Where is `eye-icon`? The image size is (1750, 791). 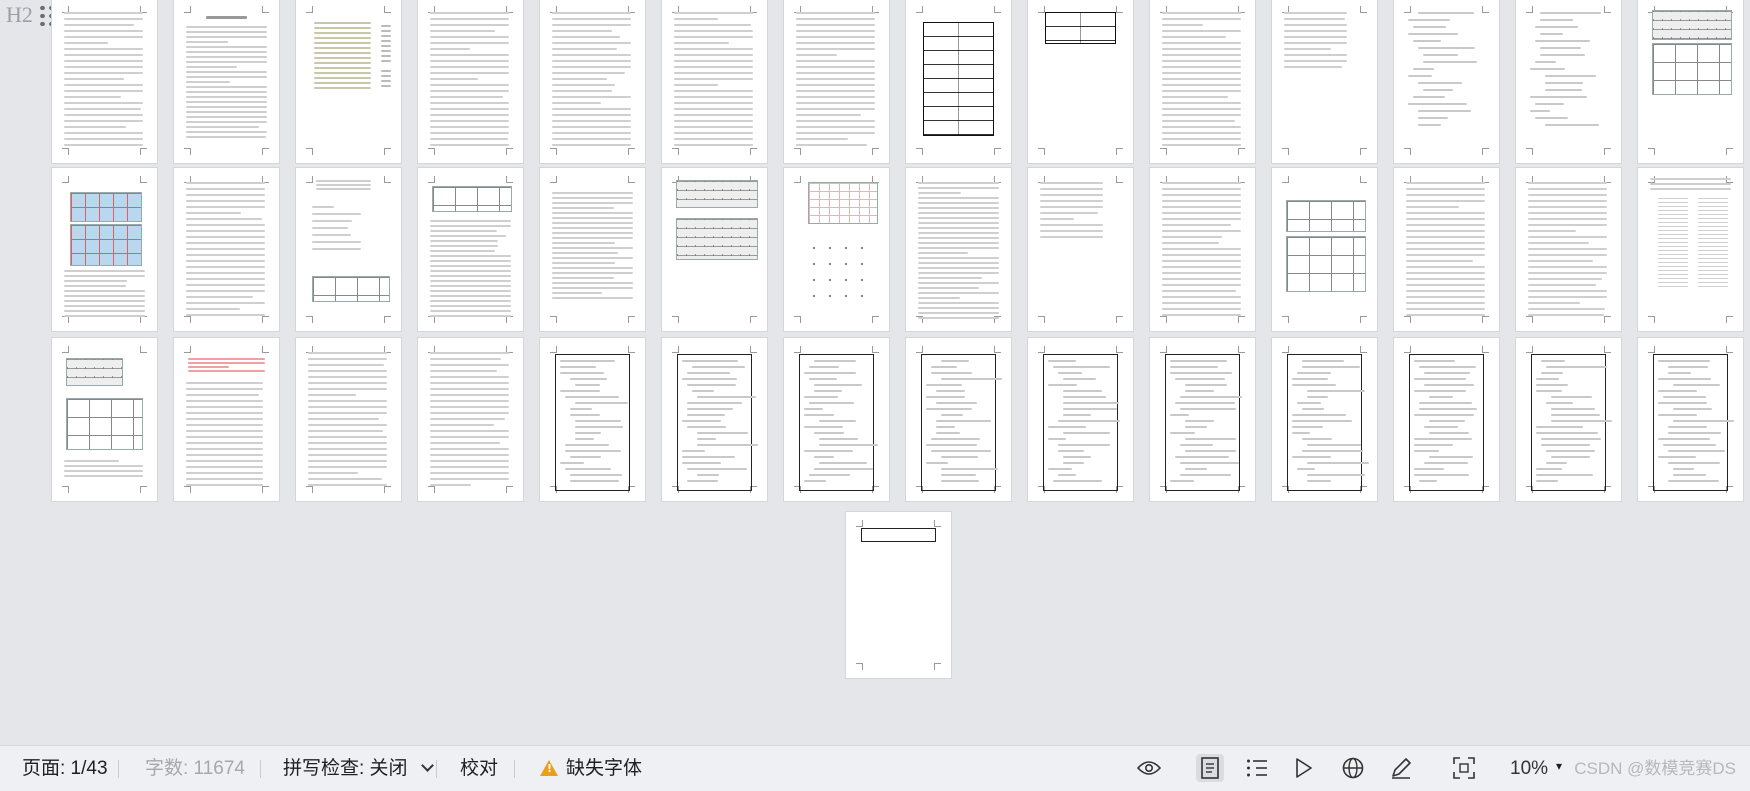
eye-icon is located at coordinates (1149, 768).